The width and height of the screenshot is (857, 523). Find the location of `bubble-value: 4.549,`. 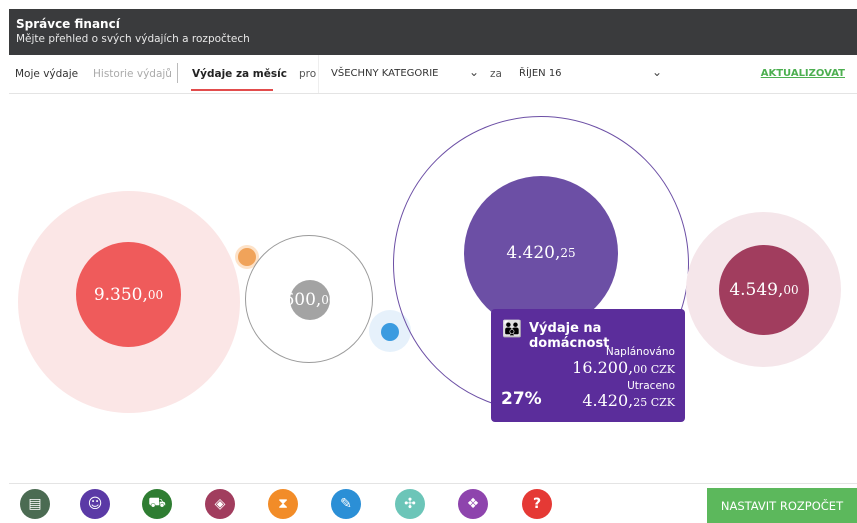

bubble-value: 4.549, is located at coordinates (756, 290).